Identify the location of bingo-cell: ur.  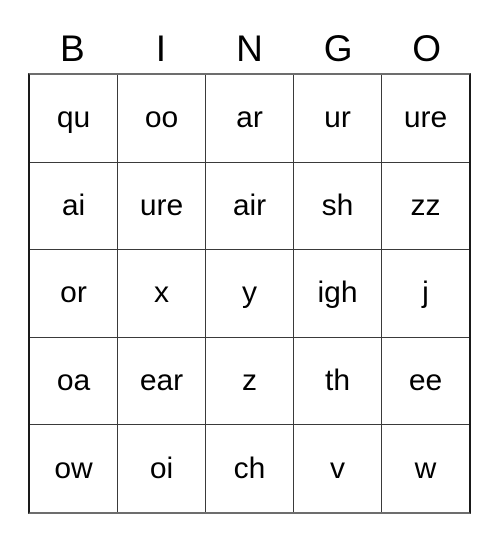
(337, 118).